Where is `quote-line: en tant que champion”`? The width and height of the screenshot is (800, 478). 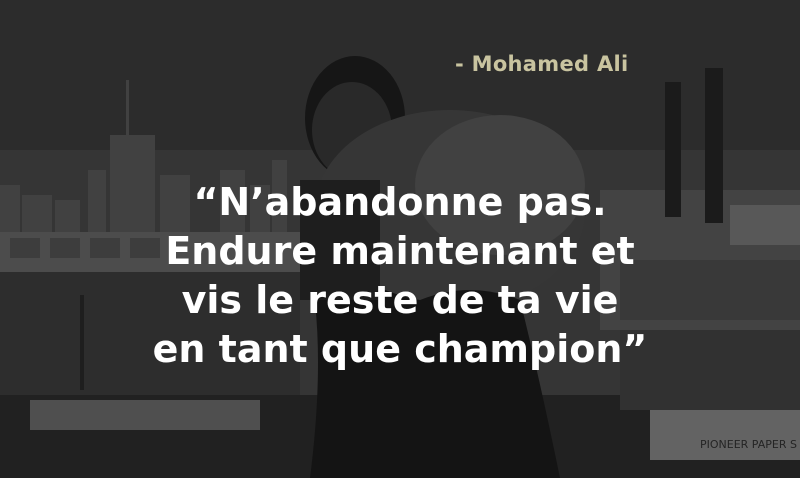 quote-line: en tant que champion” is located at coordinates (400, 349).